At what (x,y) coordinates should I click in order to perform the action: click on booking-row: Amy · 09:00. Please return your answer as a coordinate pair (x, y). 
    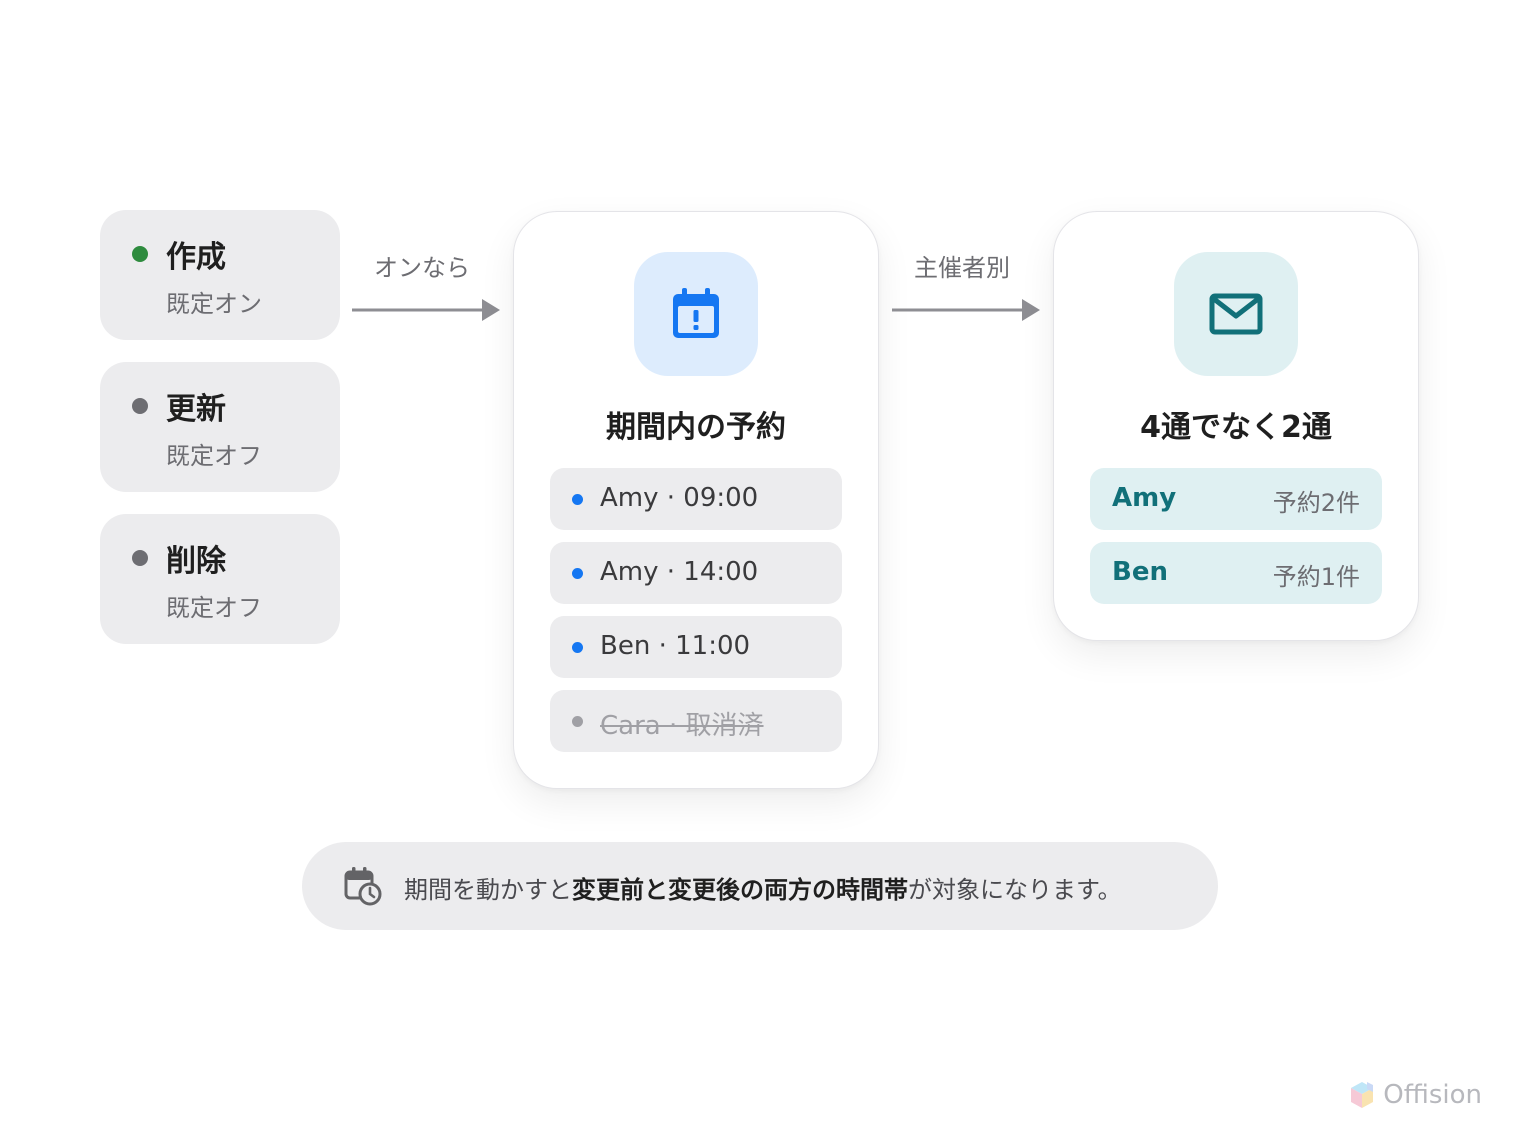
    Looking at the image, I should click on (696, 499).